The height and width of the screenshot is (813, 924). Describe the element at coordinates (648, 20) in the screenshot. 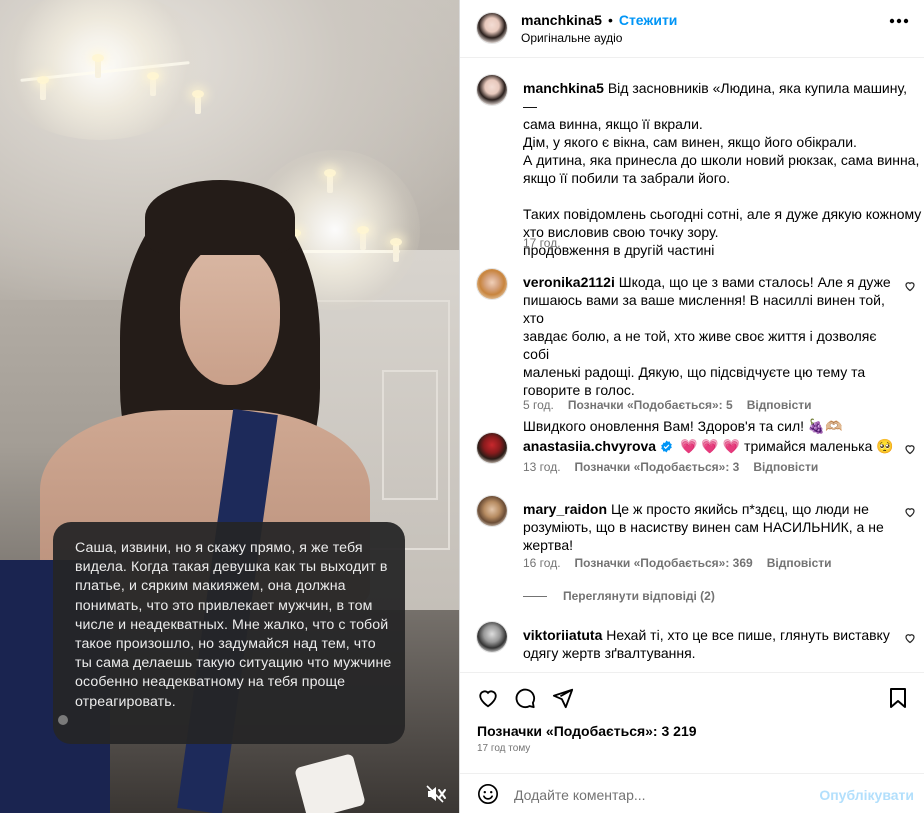

I see `follow-button: Стежити` at that location.